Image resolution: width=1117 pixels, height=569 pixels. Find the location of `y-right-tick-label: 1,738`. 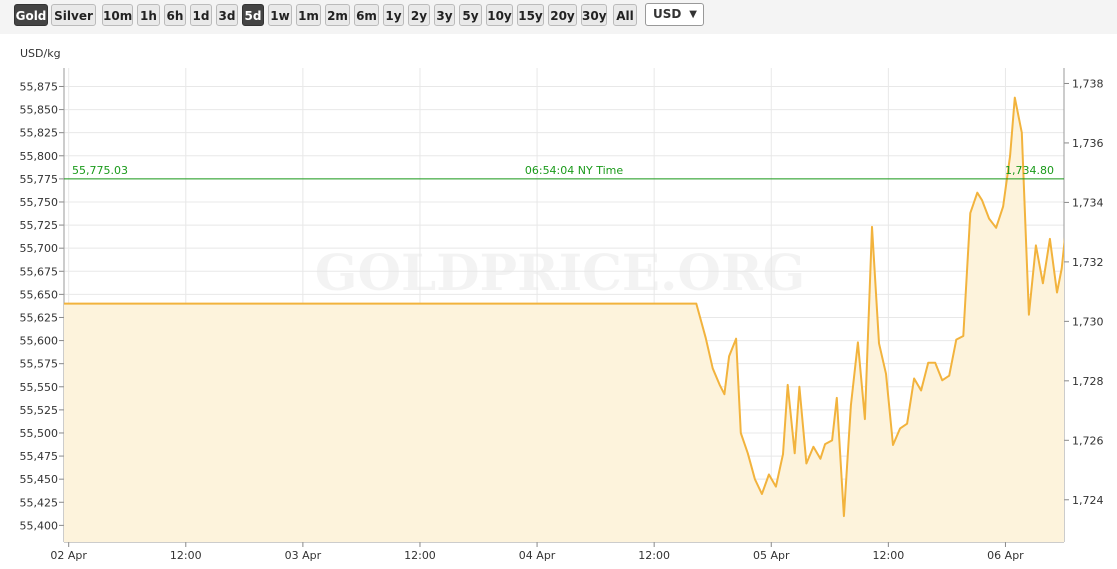

y-right-tick-label: 1,738 is located at coordinates (1088, 83).